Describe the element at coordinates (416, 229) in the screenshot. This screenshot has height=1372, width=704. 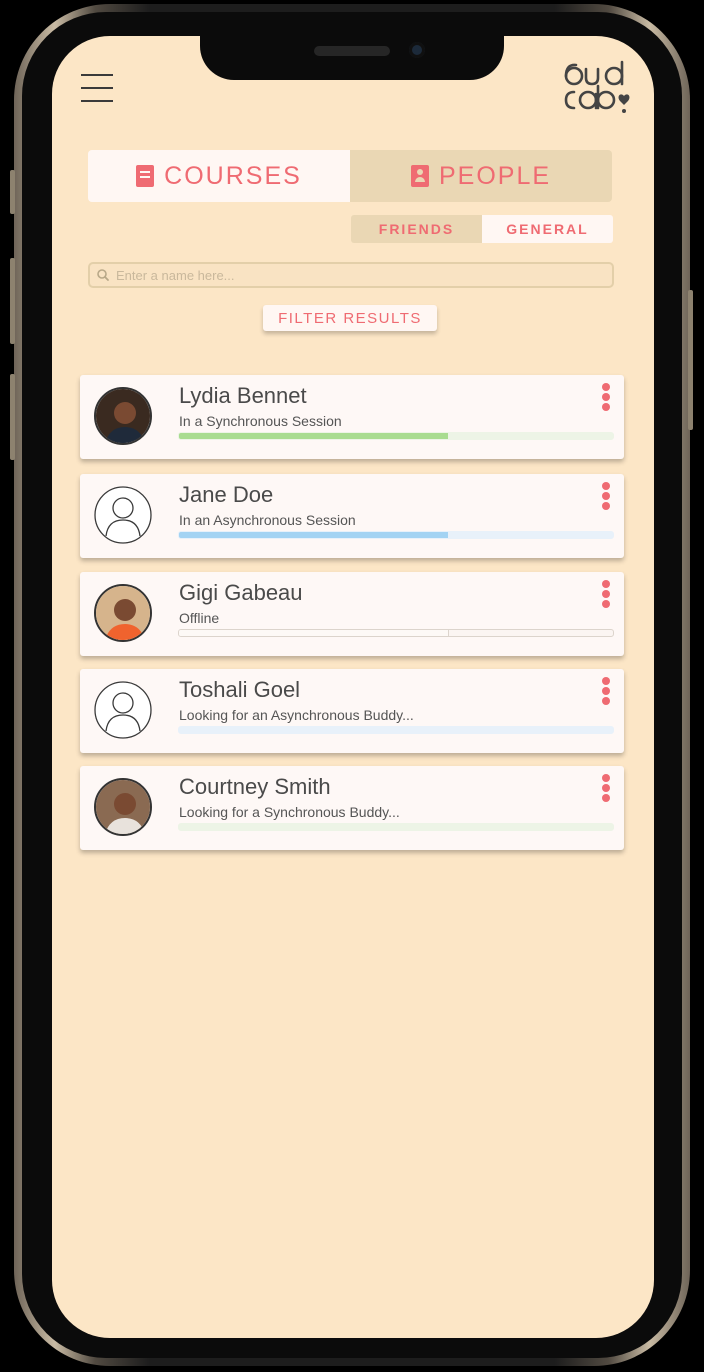
I see `subtab-friends: FRIENDS` at that location.